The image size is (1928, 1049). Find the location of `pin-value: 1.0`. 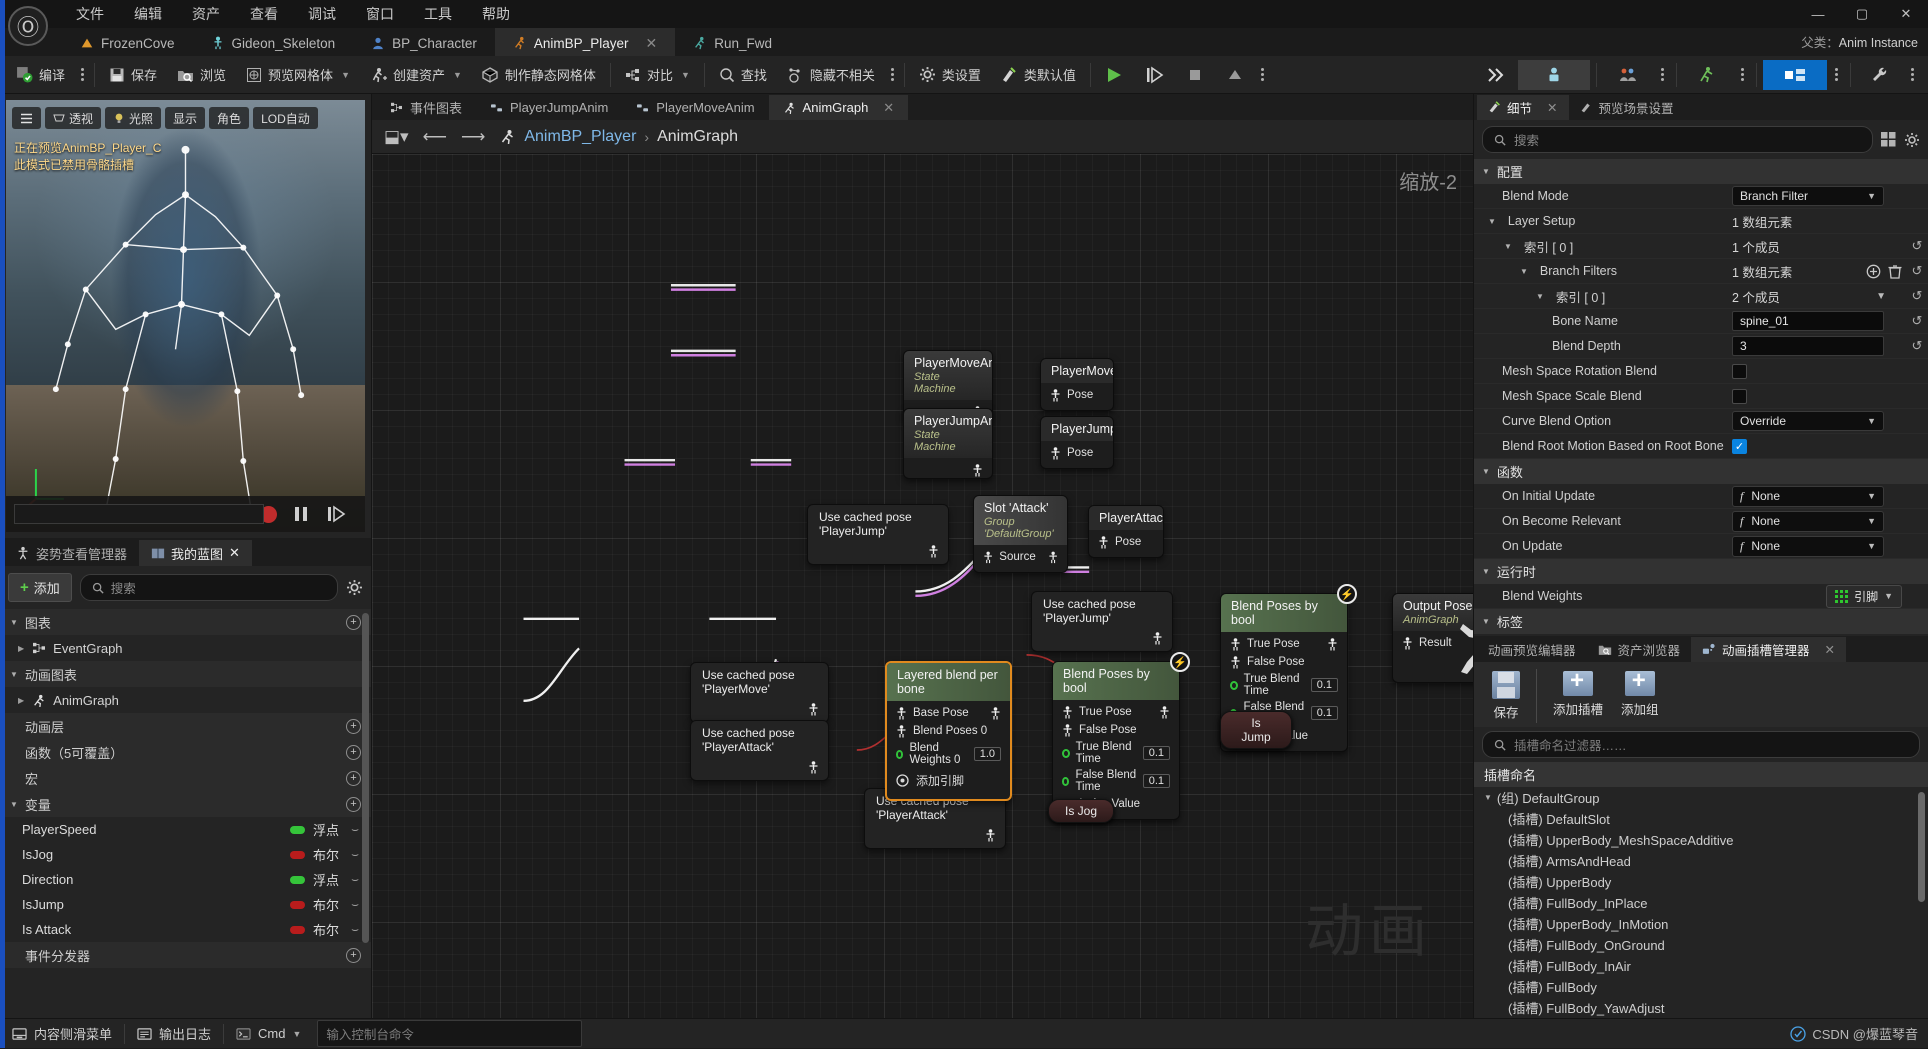

pin-value: 1.0 is located at coordinates (987, 754).